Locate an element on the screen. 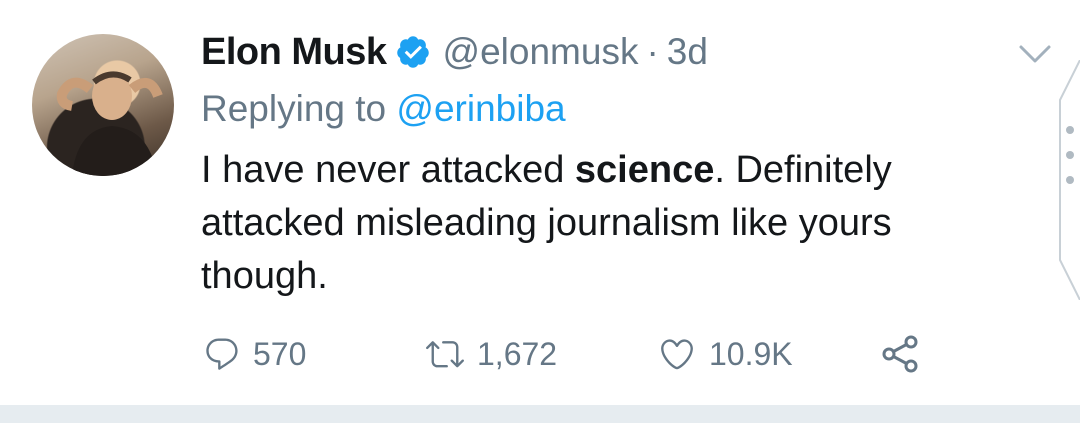 This screenshot has width=1080, height=423. reply-icon is located at coordinates (222, 354).